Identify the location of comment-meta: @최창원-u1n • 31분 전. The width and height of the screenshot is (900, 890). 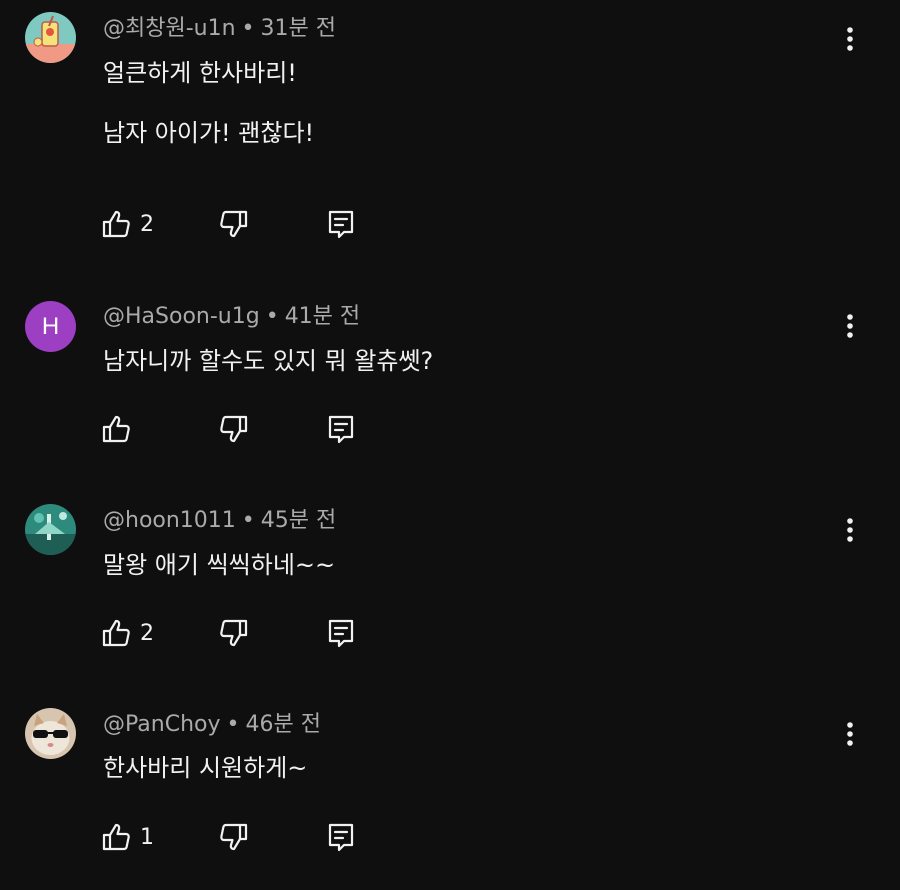
(219, 29).